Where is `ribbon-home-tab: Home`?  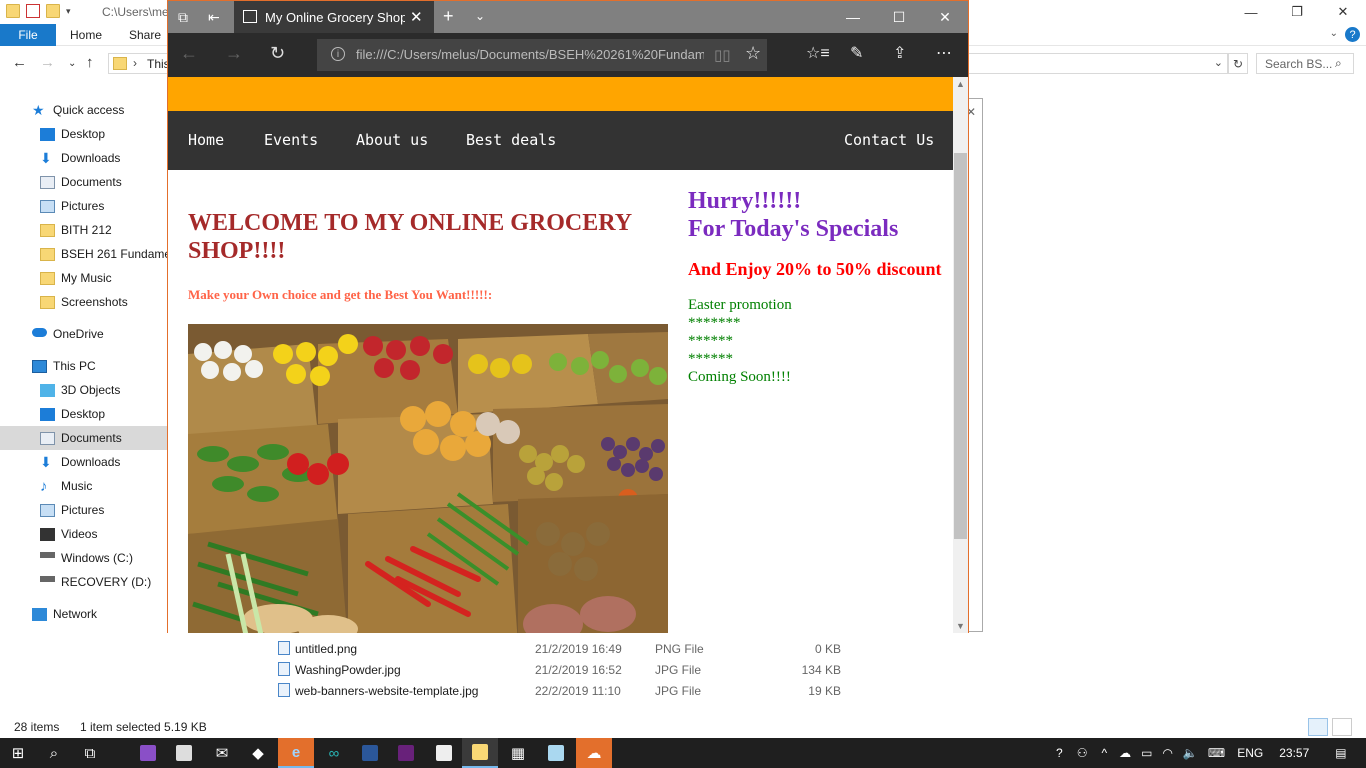 ribbon-home-tab: Home is located at coordinates (86, 35).